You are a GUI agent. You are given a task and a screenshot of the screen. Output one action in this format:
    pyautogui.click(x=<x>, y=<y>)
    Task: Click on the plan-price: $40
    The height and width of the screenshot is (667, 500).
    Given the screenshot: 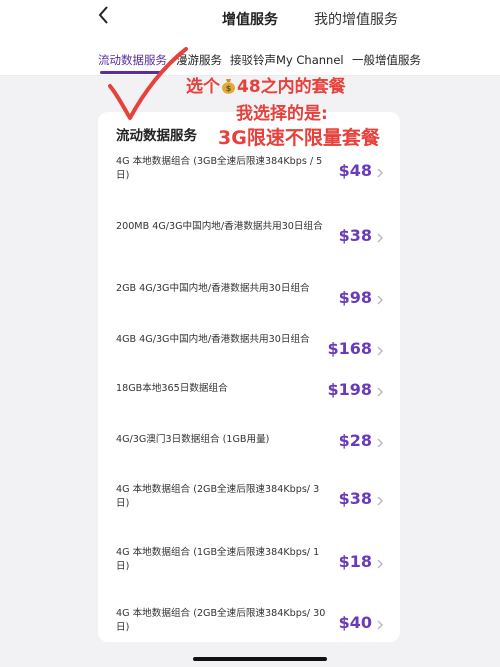 What is the action you would take?
    pyautogui.click(x=355, y=622)
    